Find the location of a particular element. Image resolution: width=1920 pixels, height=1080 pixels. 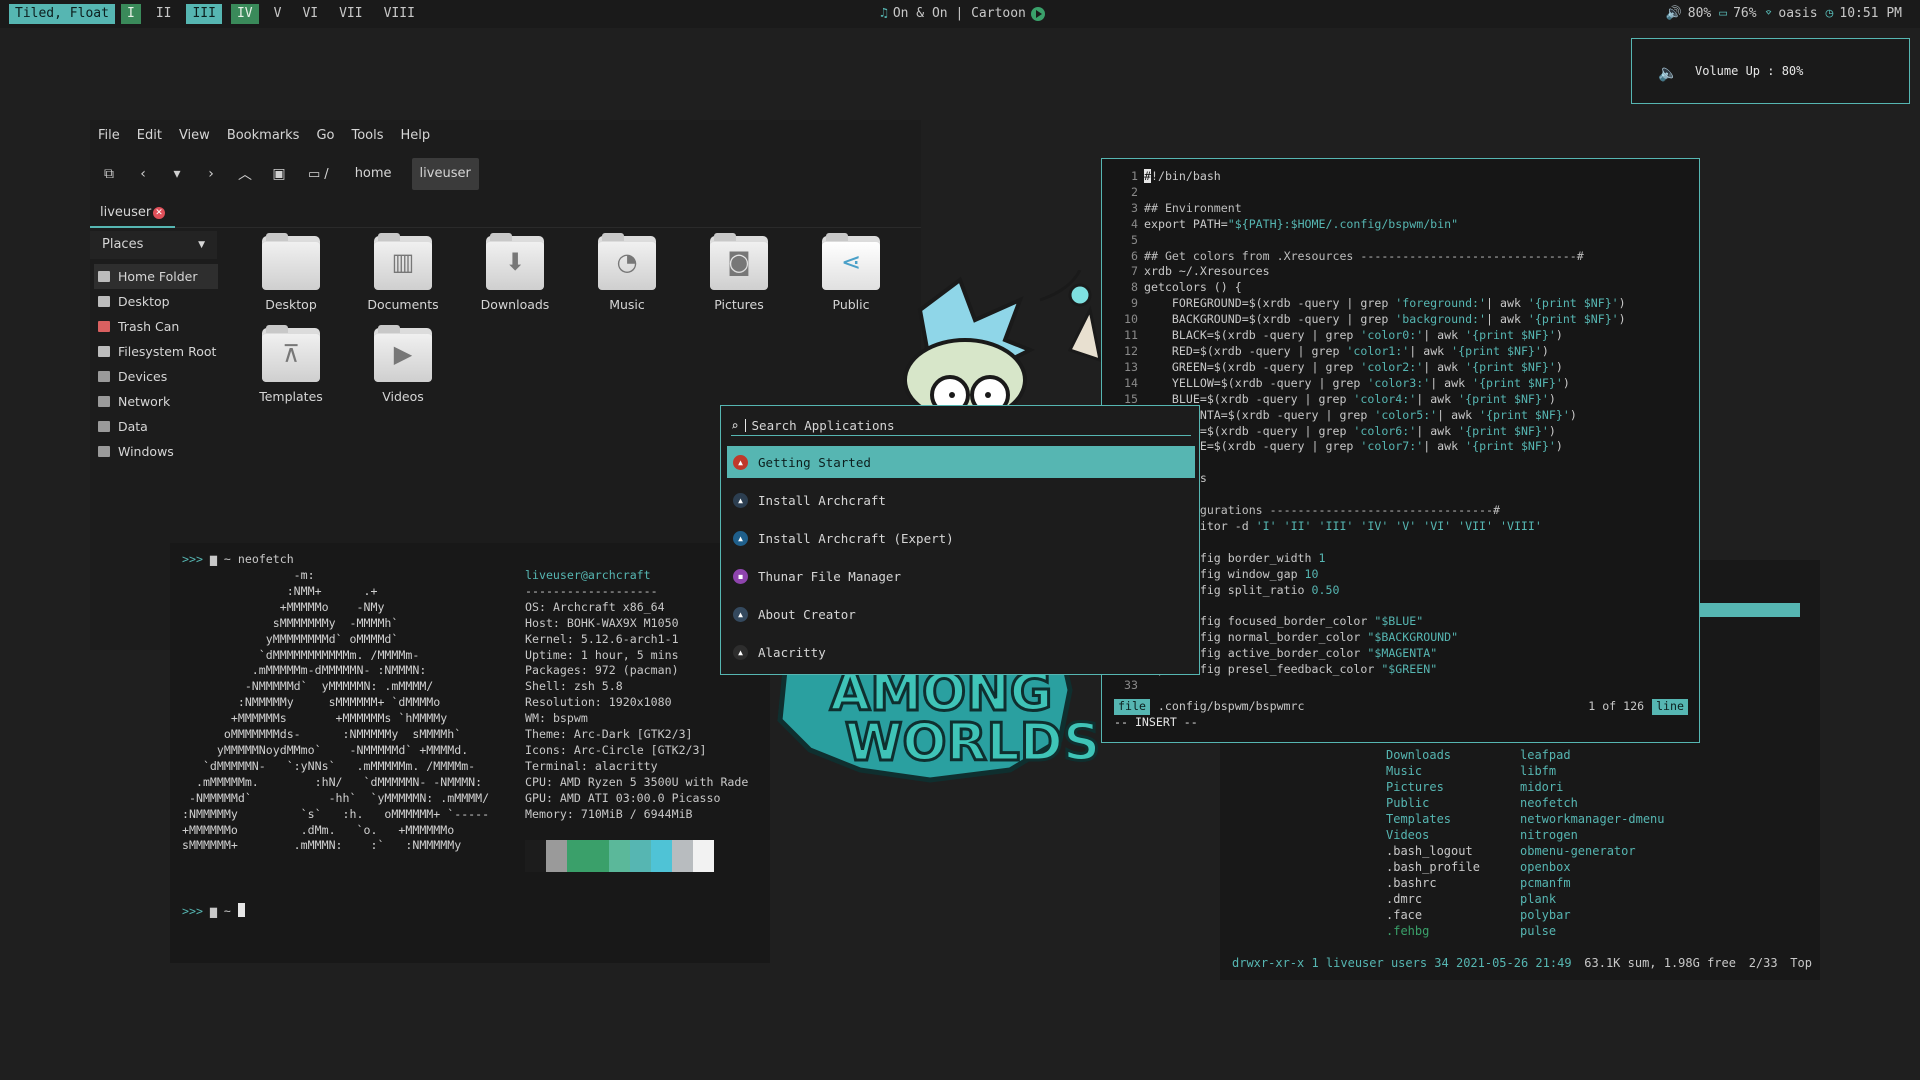

file-item-documents: ▥ Documents is located at coordinates (403, 272).